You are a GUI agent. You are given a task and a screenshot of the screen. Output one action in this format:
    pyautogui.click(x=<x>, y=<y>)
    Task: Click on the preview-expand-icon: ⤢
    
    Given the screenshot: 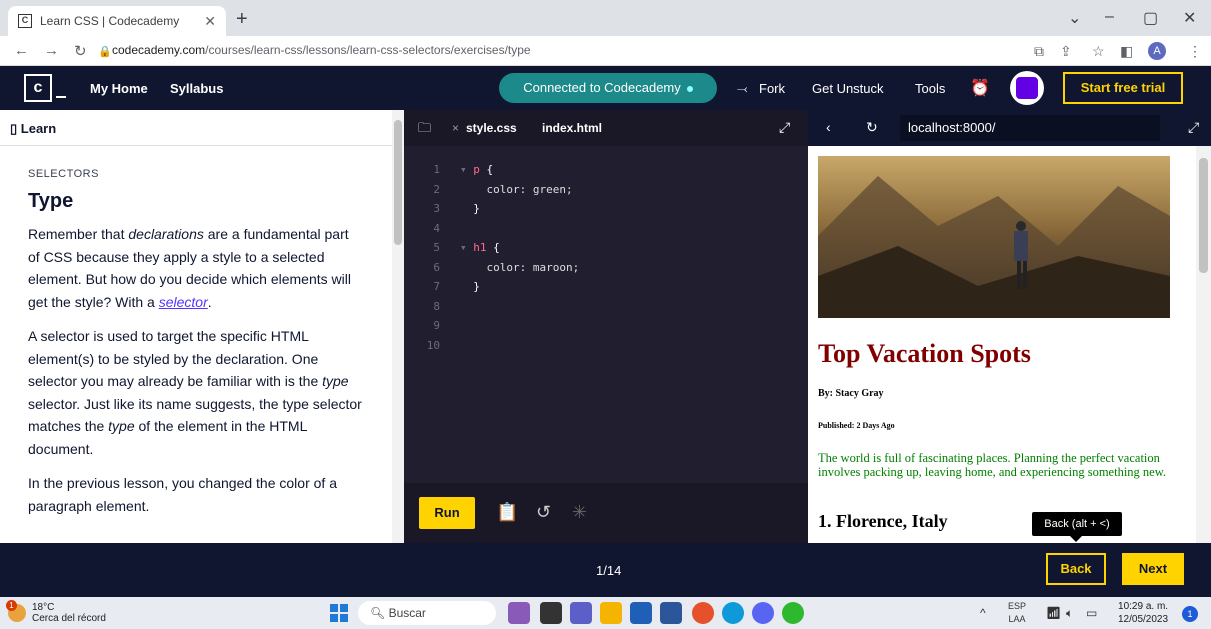 What is the action you would take?
    pyautogui.click(x=1193, y=127)
    